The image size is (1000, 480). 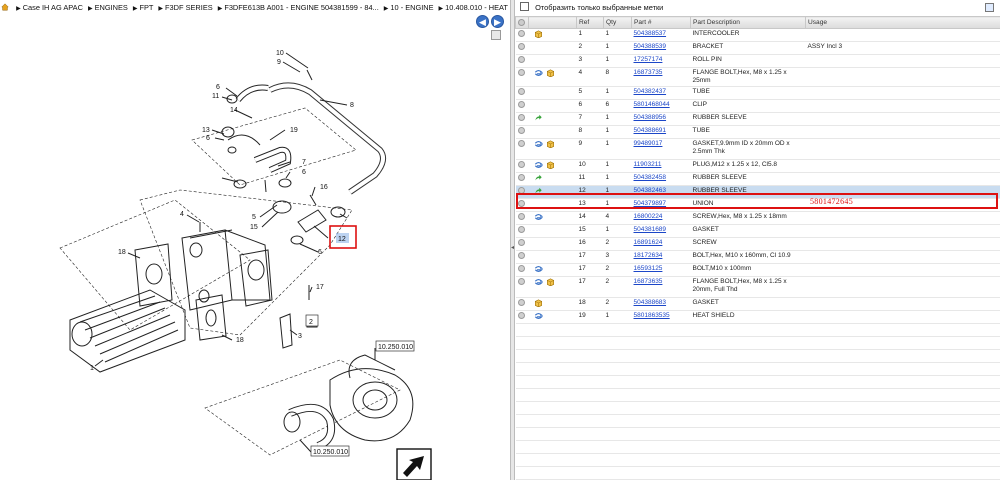 I want to click on part-number-link: 16891624, so click(x=648, y=242).